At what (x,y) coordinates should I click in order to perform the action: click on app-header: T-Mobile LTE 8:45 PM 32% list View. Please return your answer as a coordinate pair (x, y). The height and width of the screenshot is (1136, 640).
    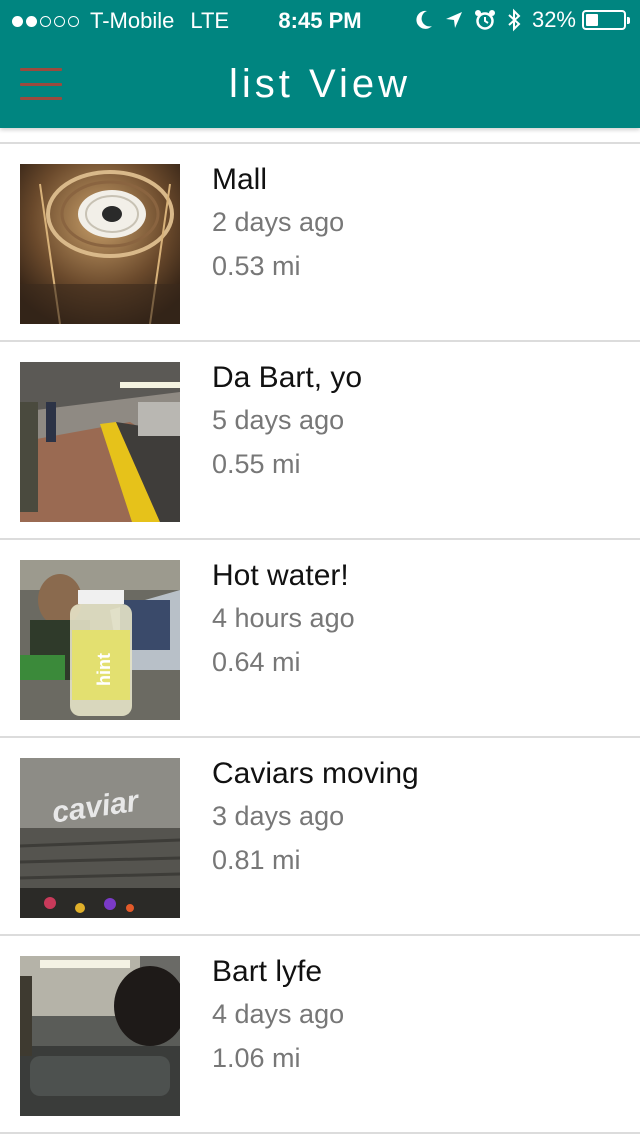
    Looking at the image, I should click on (320, 64).